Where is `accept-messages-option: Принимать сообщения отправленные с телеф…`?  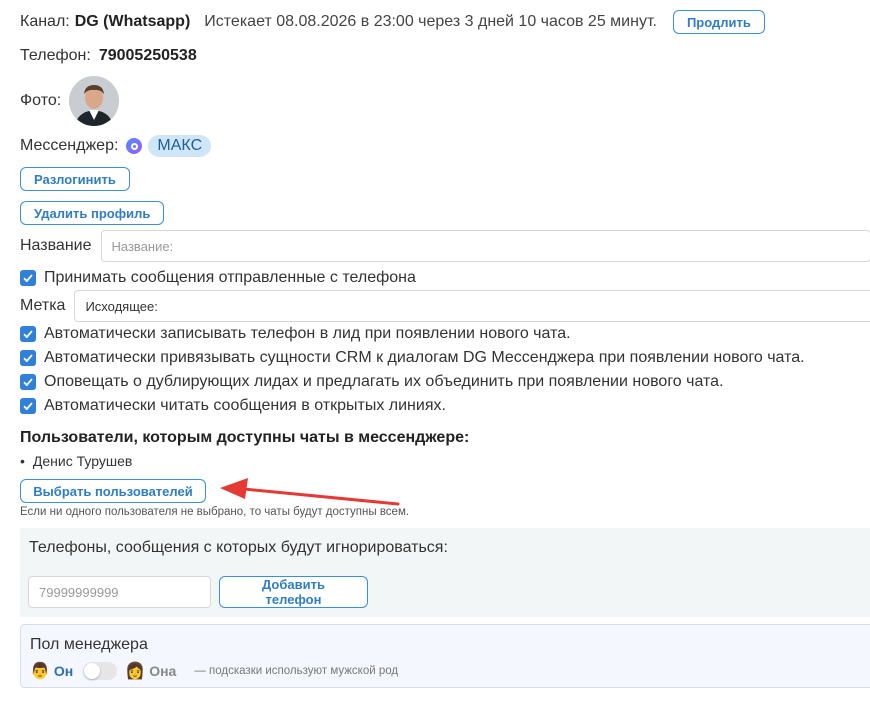
accept-messages-option: Принимать сообщения отправленные с телеф… is located at coordinates (218, 278).